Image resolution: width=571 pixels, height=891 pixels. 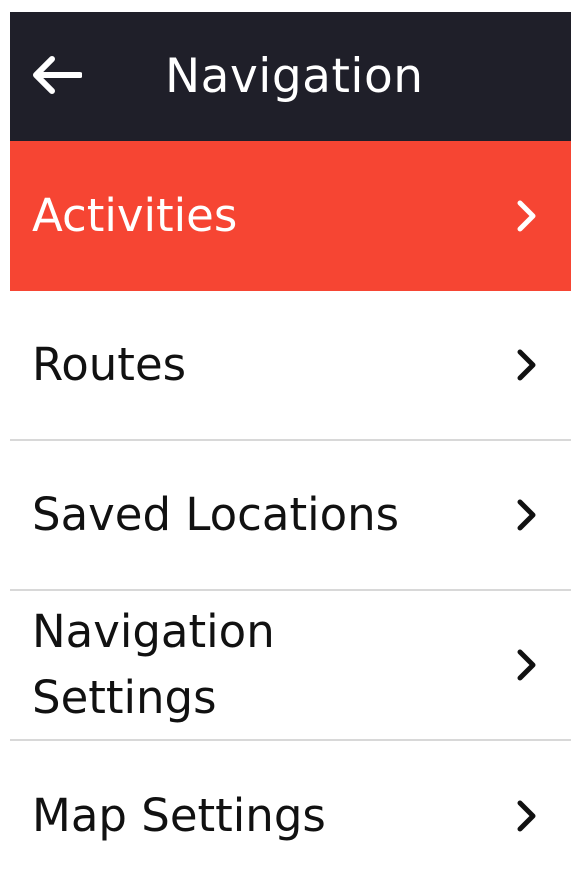 What do you see at coordinates (179, 815) in the screenshot?
I see `menu-item-label: Map Settings` at bounding box center [179, 815].